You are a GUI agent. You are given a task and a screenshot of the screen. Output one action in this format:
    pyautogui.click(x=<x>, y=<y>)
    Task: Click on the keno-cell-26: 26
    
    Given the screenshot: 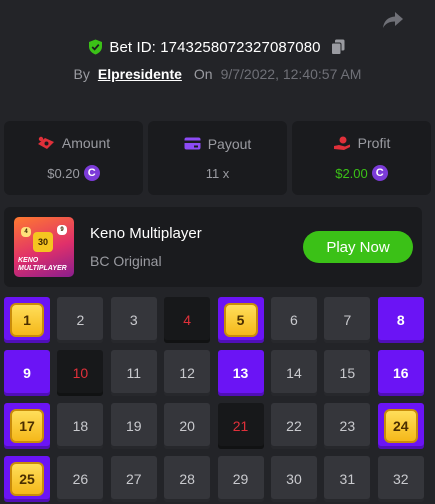 What is the action you would take?
    pyautogui.click(x=80, y=479)
    